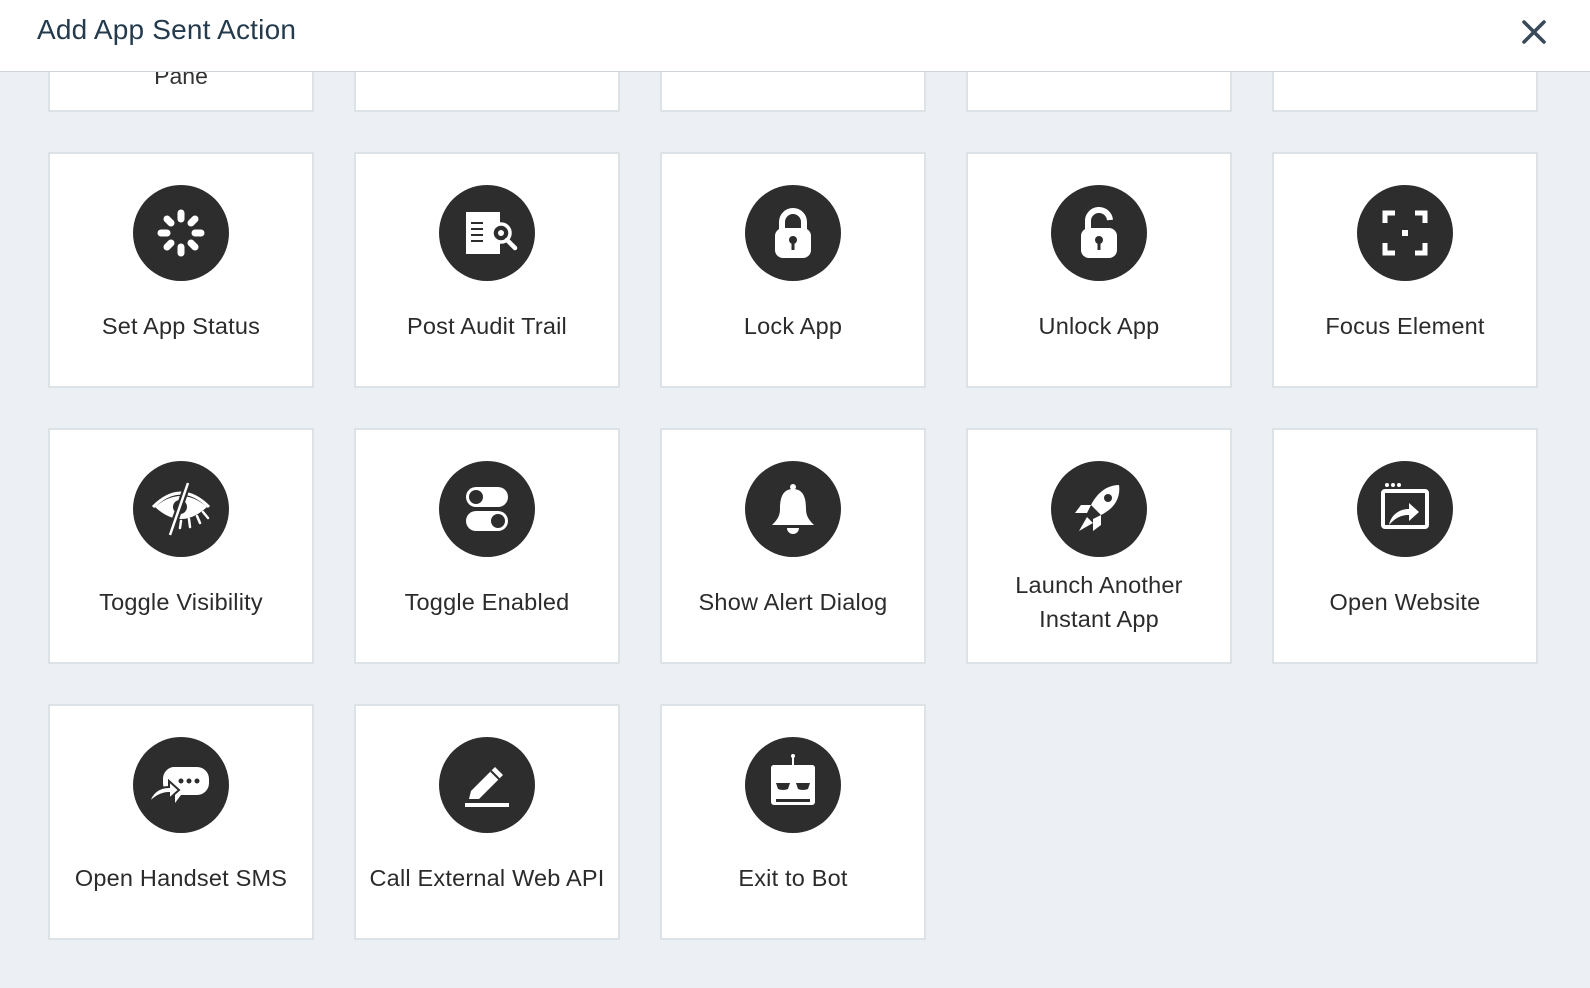 The width and height of the screenshot is (1590, 988). I want to click on bell-icon, so click(793, 509).